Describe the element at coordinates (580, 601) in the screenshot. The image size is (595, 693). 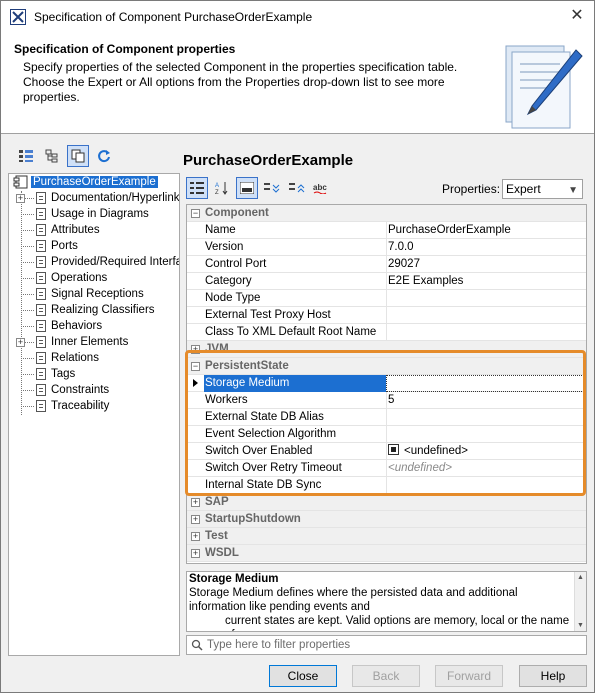
I see `description-scrollbar: ▲ ▼` at that location.